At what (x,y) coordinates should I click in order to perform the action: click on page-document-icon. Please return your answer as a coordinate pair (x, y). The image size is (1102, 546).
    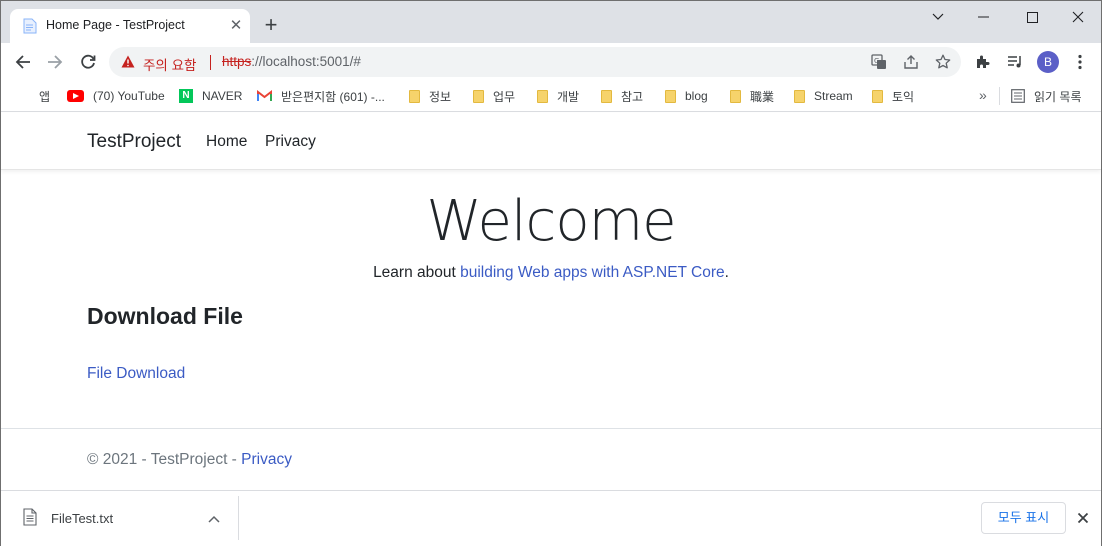
    Looking at the image, I should click on (30, 26).